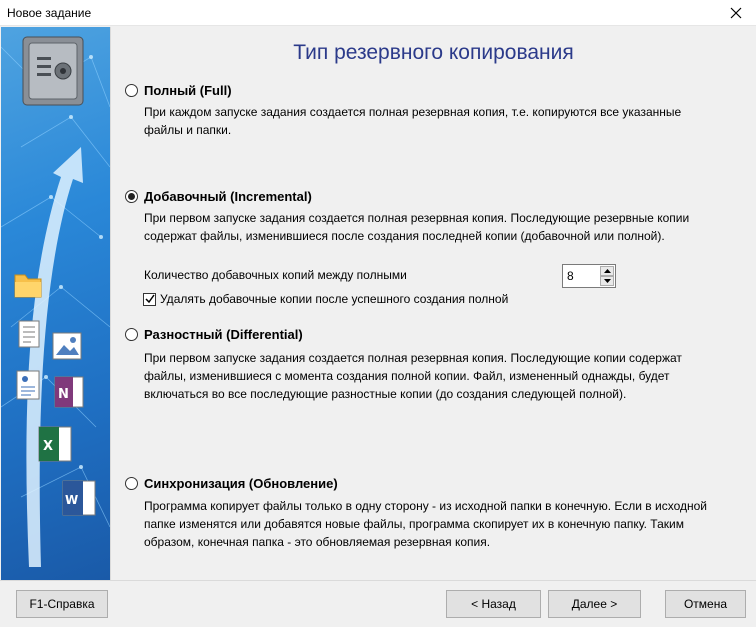 This screenshot has width=756, height=627. I want to click on next-button: Далее >, so click(594, 604).